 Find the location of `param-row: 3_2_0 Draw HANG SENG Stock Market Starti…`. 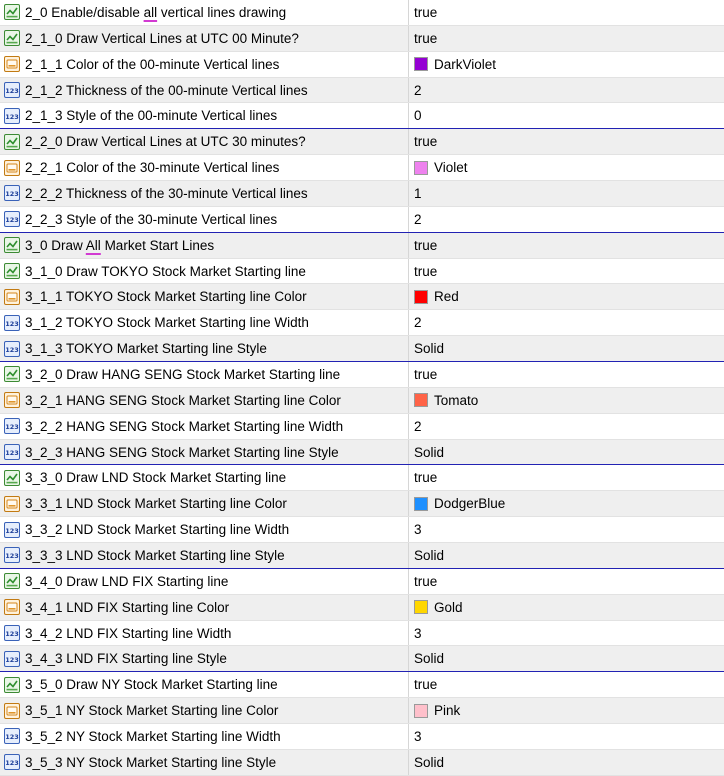

param-row: 3_2_0 Draw HANG SENG Stock Market Starti… is located at coordinates (362, 375).